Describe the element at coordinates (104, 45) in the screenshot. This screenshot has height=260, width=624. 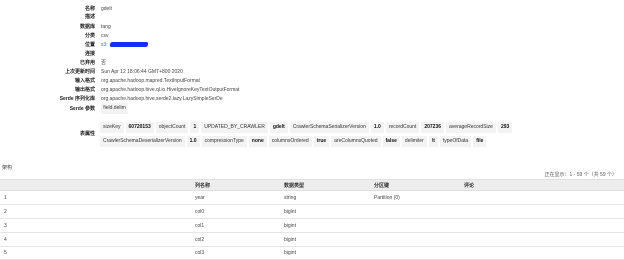
I see `location-link-text: s3:` at that location.